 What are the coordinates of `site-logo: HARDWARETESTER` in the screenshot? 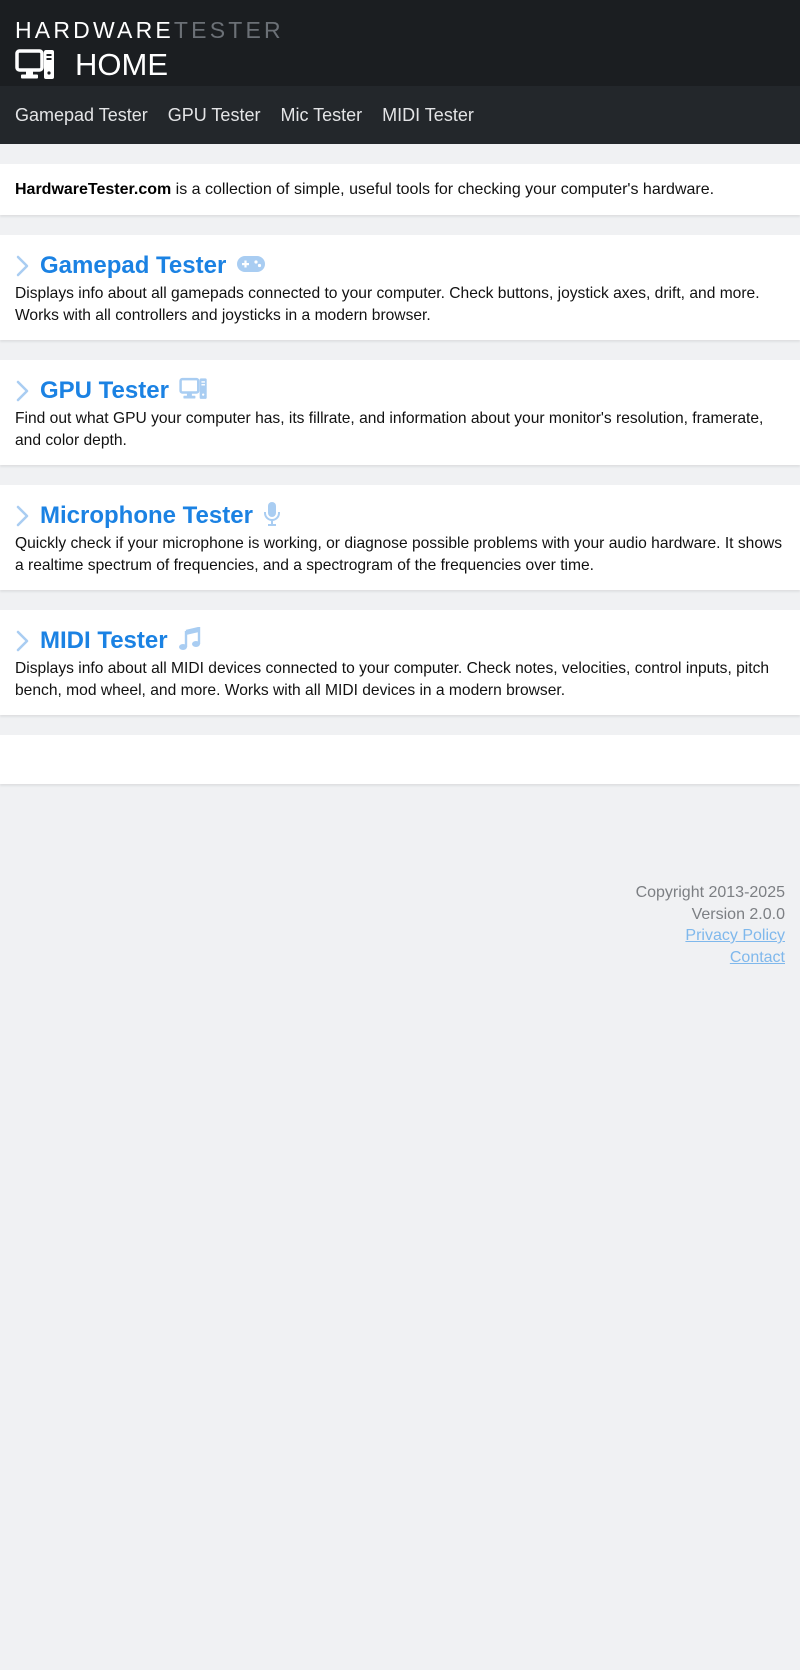 It's located at (400, 30).